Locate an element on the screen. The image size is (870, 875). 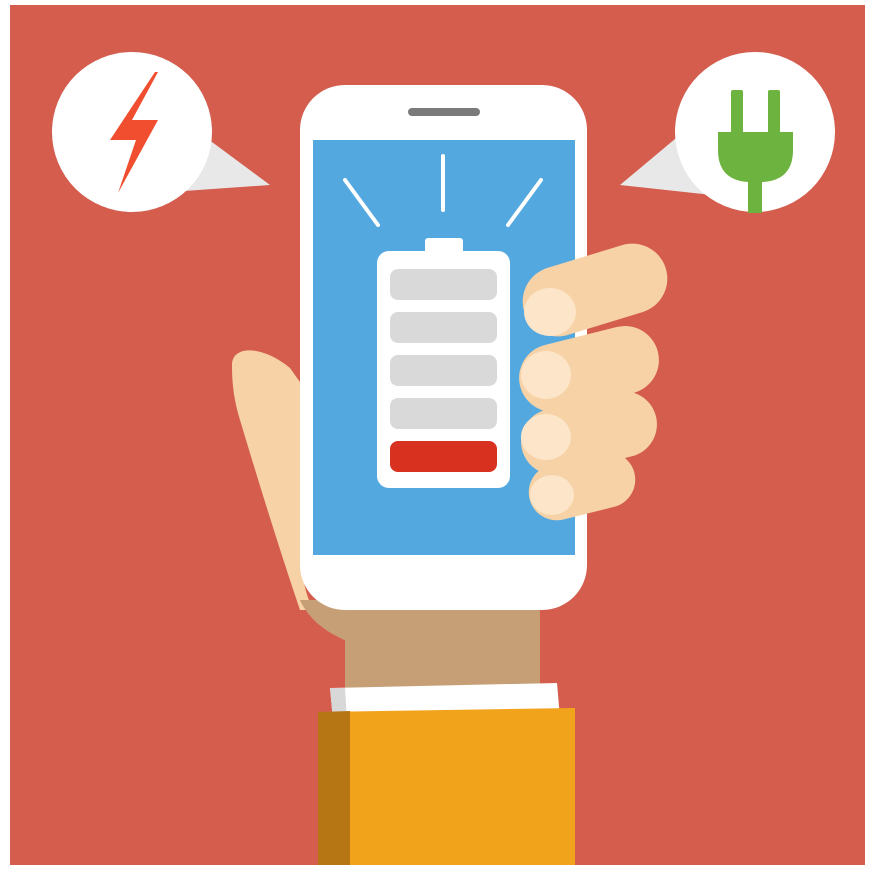
battery-level-indicator is located at coordinates (443, 370).